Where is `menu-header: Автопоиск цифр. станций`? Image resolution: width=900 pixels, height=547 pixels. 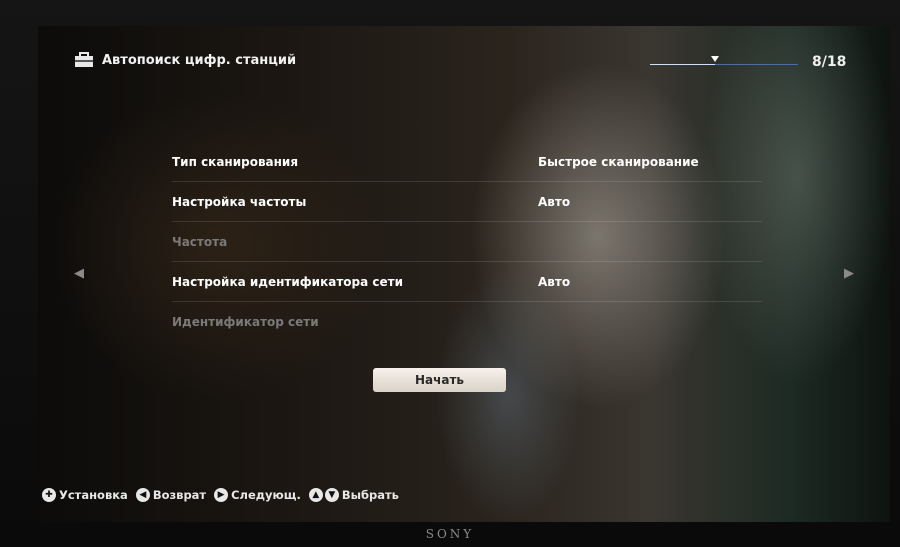
menu-header: Автопоиск цифр. станций is located at coordinates (185, 60).